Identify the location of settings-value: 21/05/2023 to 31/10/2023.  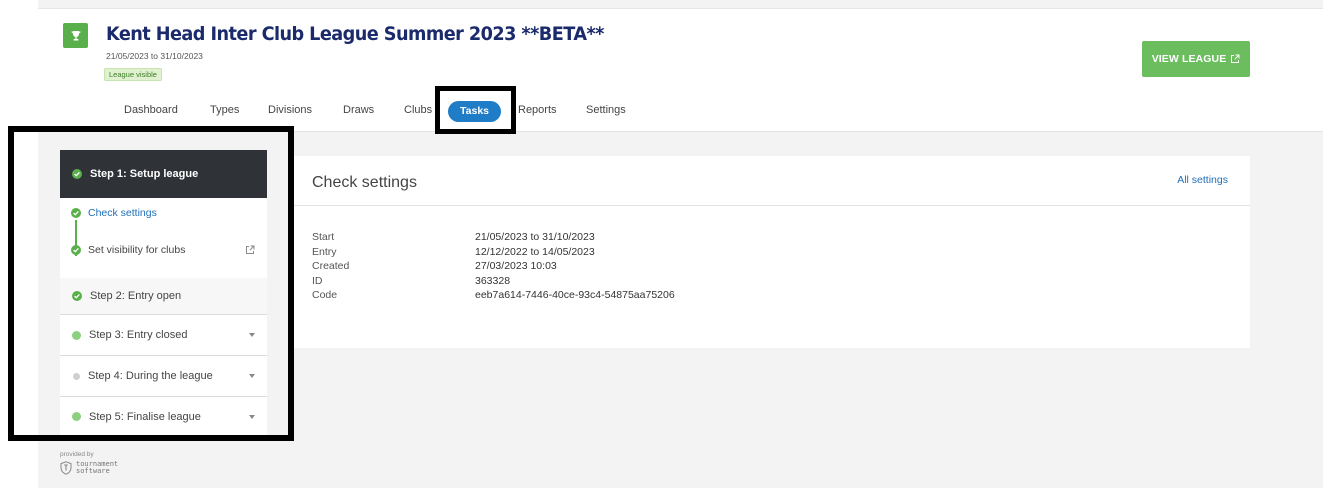
(535, 237).